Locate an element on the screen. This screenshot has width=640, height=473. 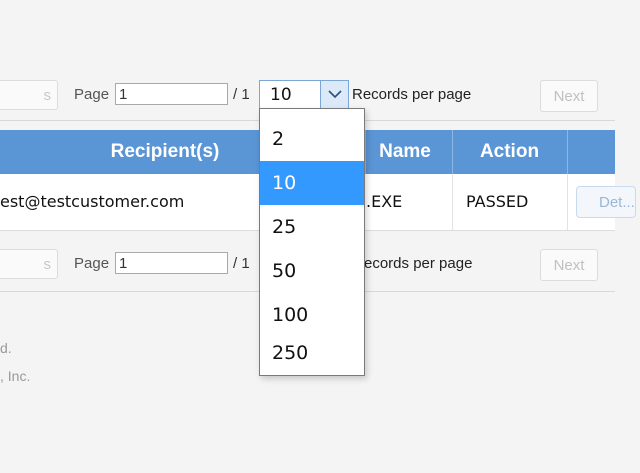
attachment-name-cell: .EXE is located at coordinates (384, 201).